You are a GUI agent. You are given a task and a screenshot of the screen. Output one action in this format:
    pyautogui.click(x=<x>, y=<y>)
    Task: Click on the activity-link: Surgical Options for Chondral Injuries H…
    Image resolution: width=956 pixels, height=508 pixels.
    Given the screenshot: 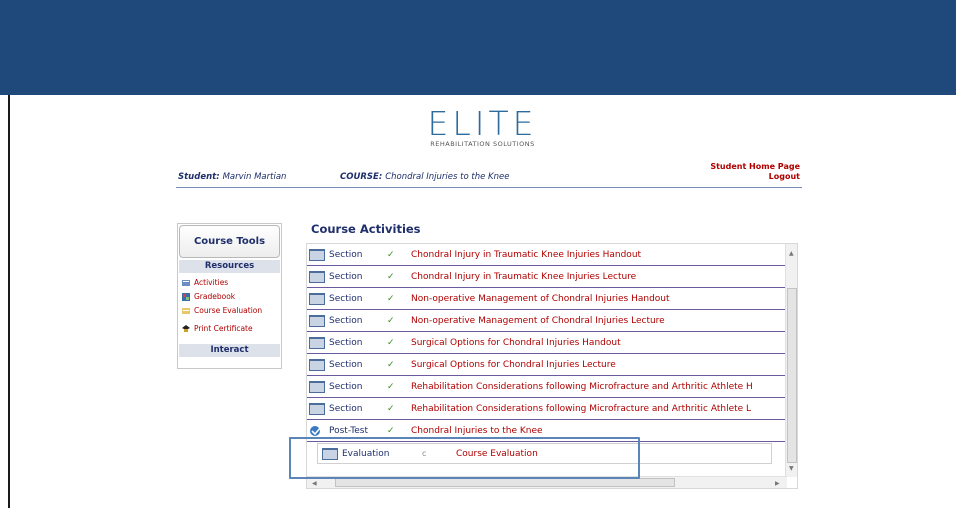 What is the action you would take?
    pyautogui.click(x=516, y=343)
    